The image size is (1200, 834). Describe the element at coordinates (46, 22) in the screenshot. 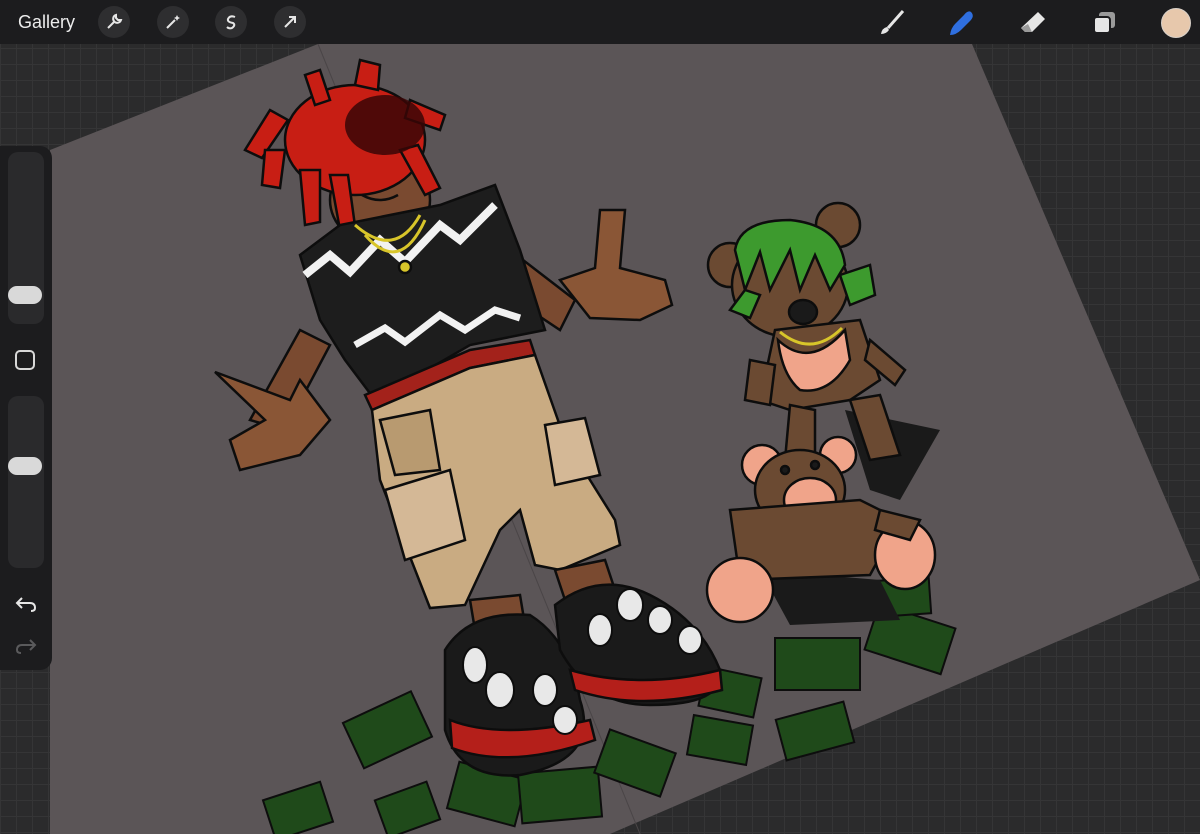

I see `gallery-button: Gallery` at that location.